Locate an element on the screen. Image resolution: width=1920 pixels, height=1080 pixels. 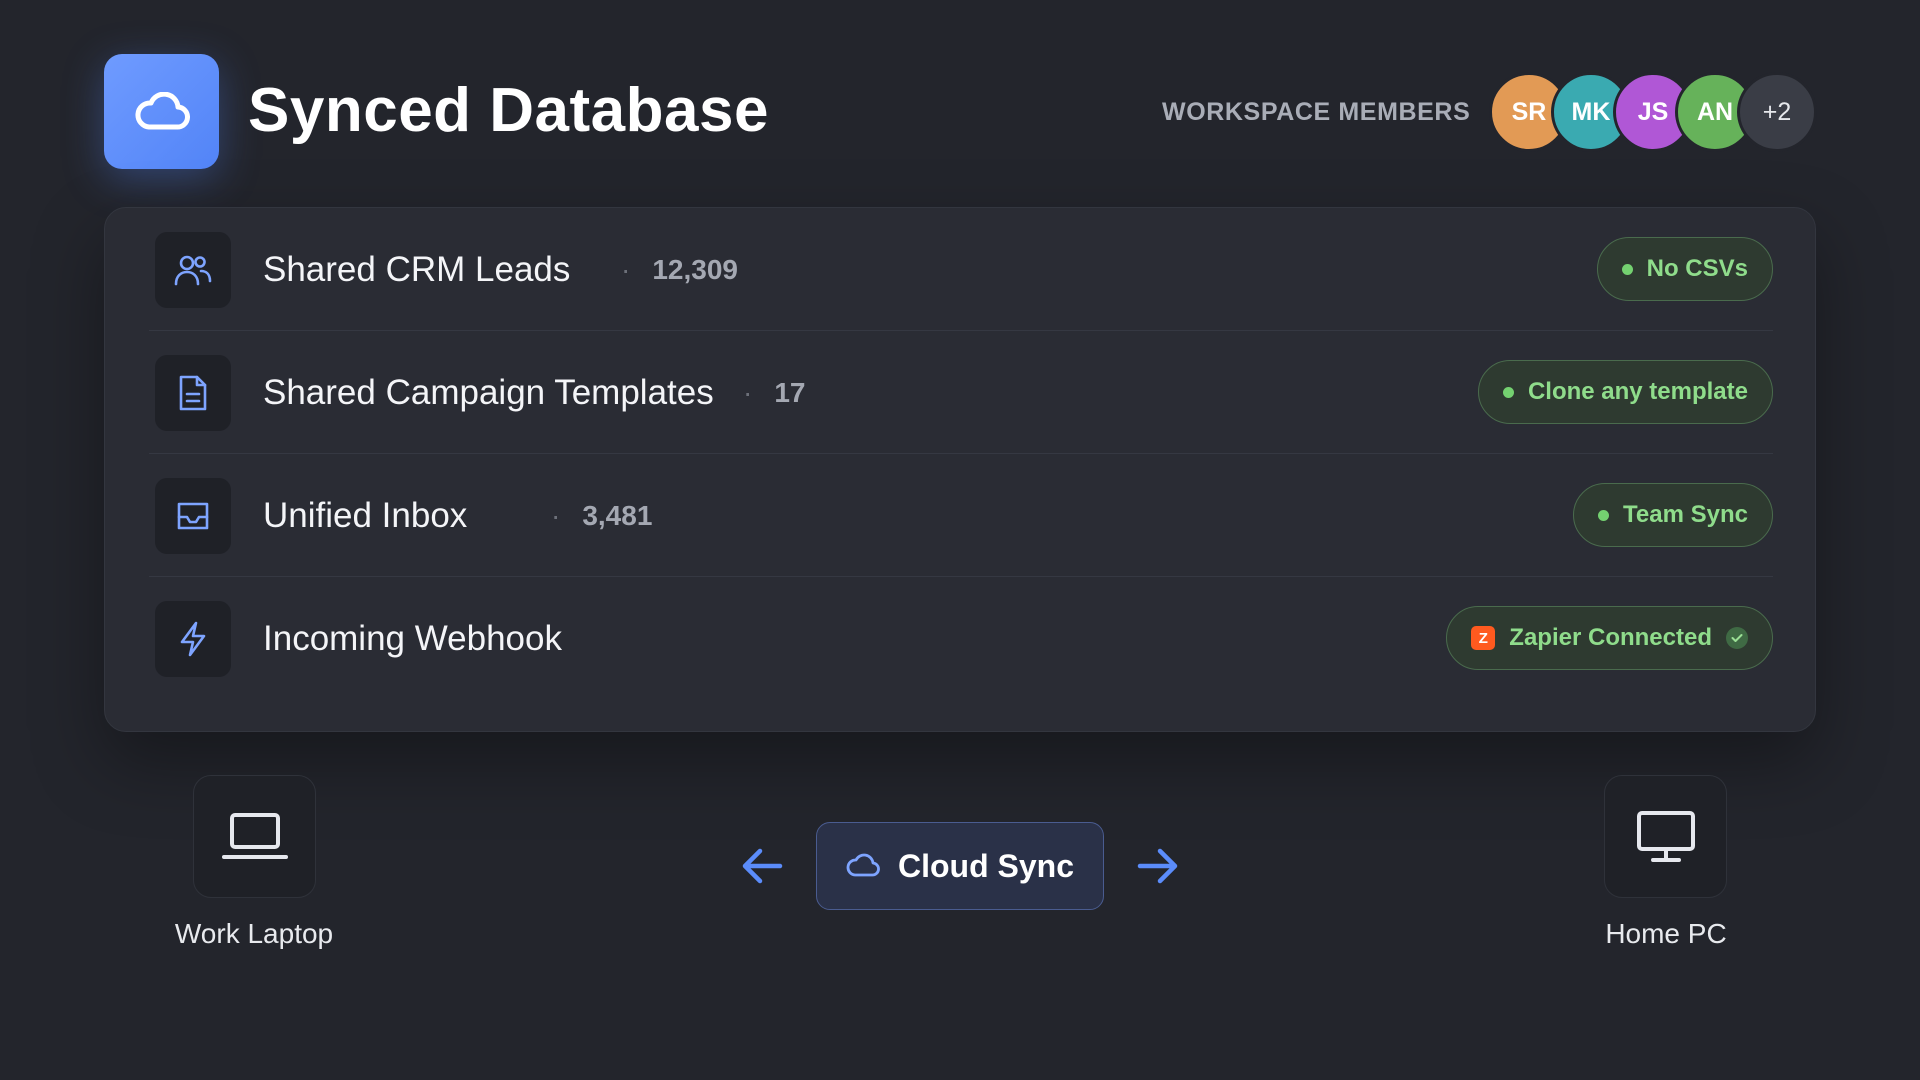
list-item: Unified Inbox · 3,481 Team Sync is located at coordinates (961, 515).